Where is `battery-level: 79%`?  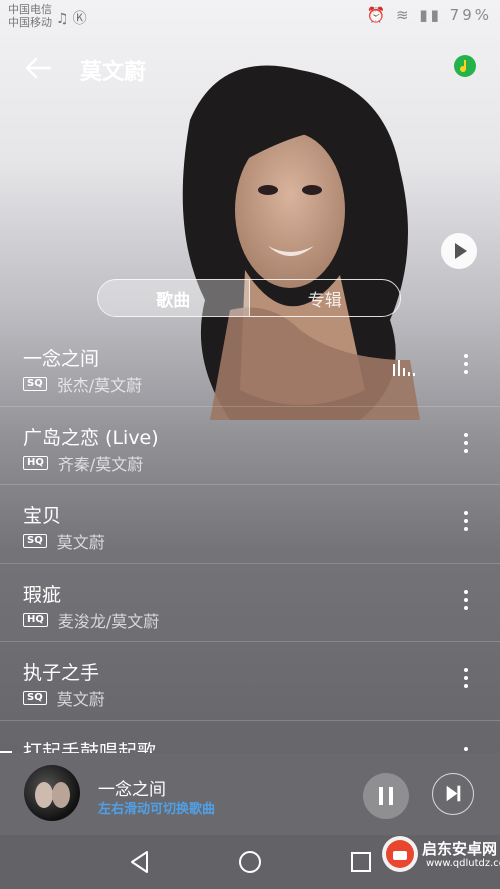
battery-level: 79% is located at coordinates (470, 15).